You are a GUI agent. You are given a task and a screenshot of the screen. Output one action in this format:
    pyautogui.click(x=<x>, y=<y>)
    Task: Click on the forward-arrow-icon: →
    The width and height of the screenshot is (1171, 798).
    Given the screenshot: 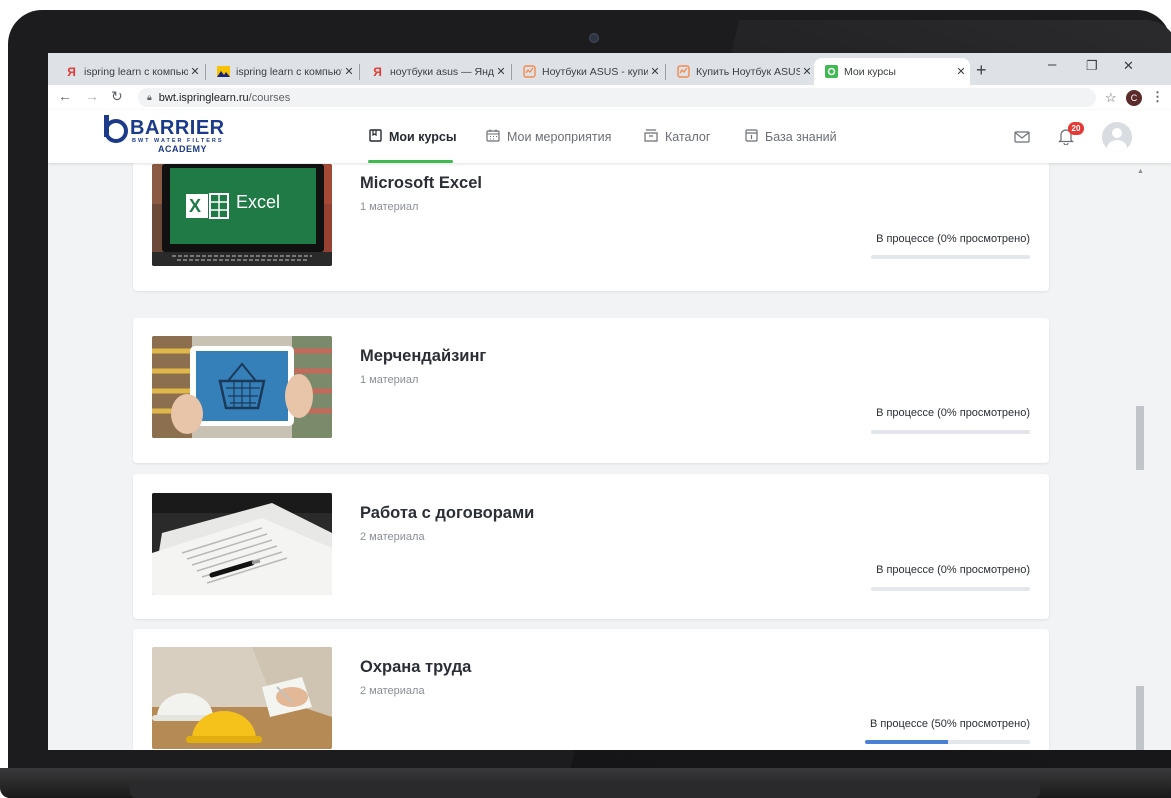 What is the action you would take?
    pyautogui.click(x=92, y=96)
    